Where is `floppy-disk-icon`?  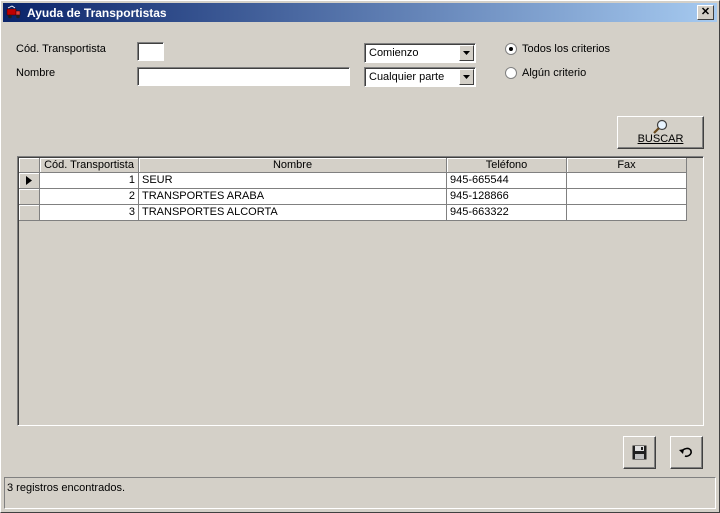 floppy-disk-icon is located at coordinates (639, 452).